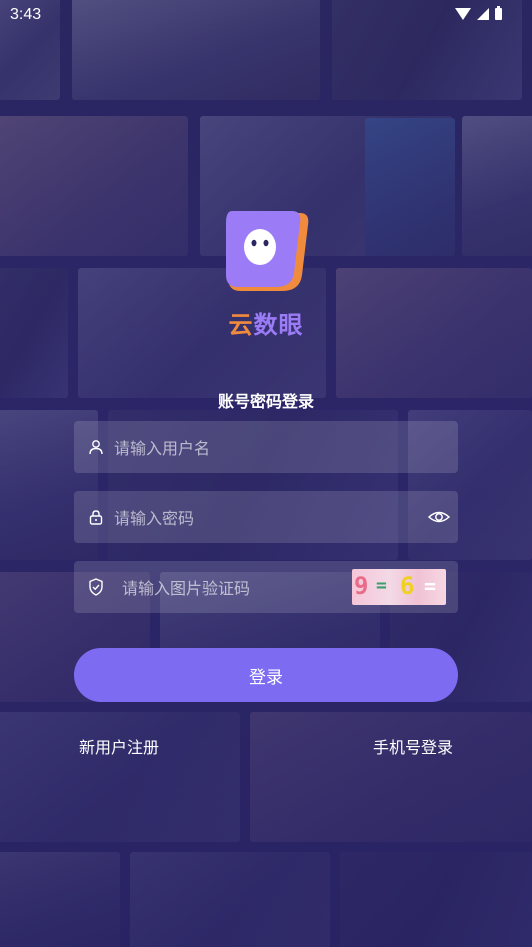 The height and width of the screenshot is (947, 532). I want to click on app-logo, so click(267, 251).